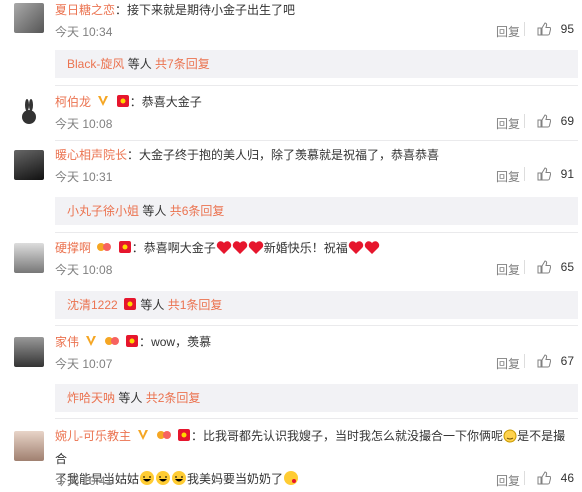  I want to click on timestamp: 今天 10:34, so click(84, 32).